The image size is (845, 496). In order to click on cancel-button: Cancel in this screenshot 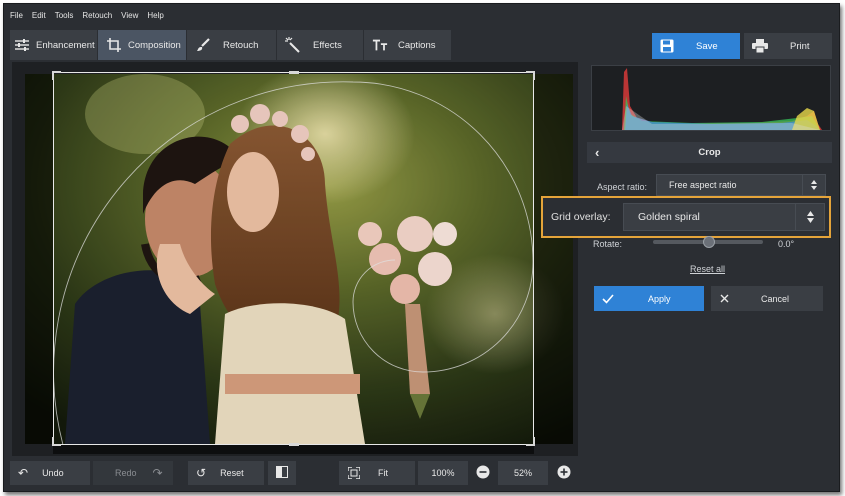, I will do `click(767, 298)`.